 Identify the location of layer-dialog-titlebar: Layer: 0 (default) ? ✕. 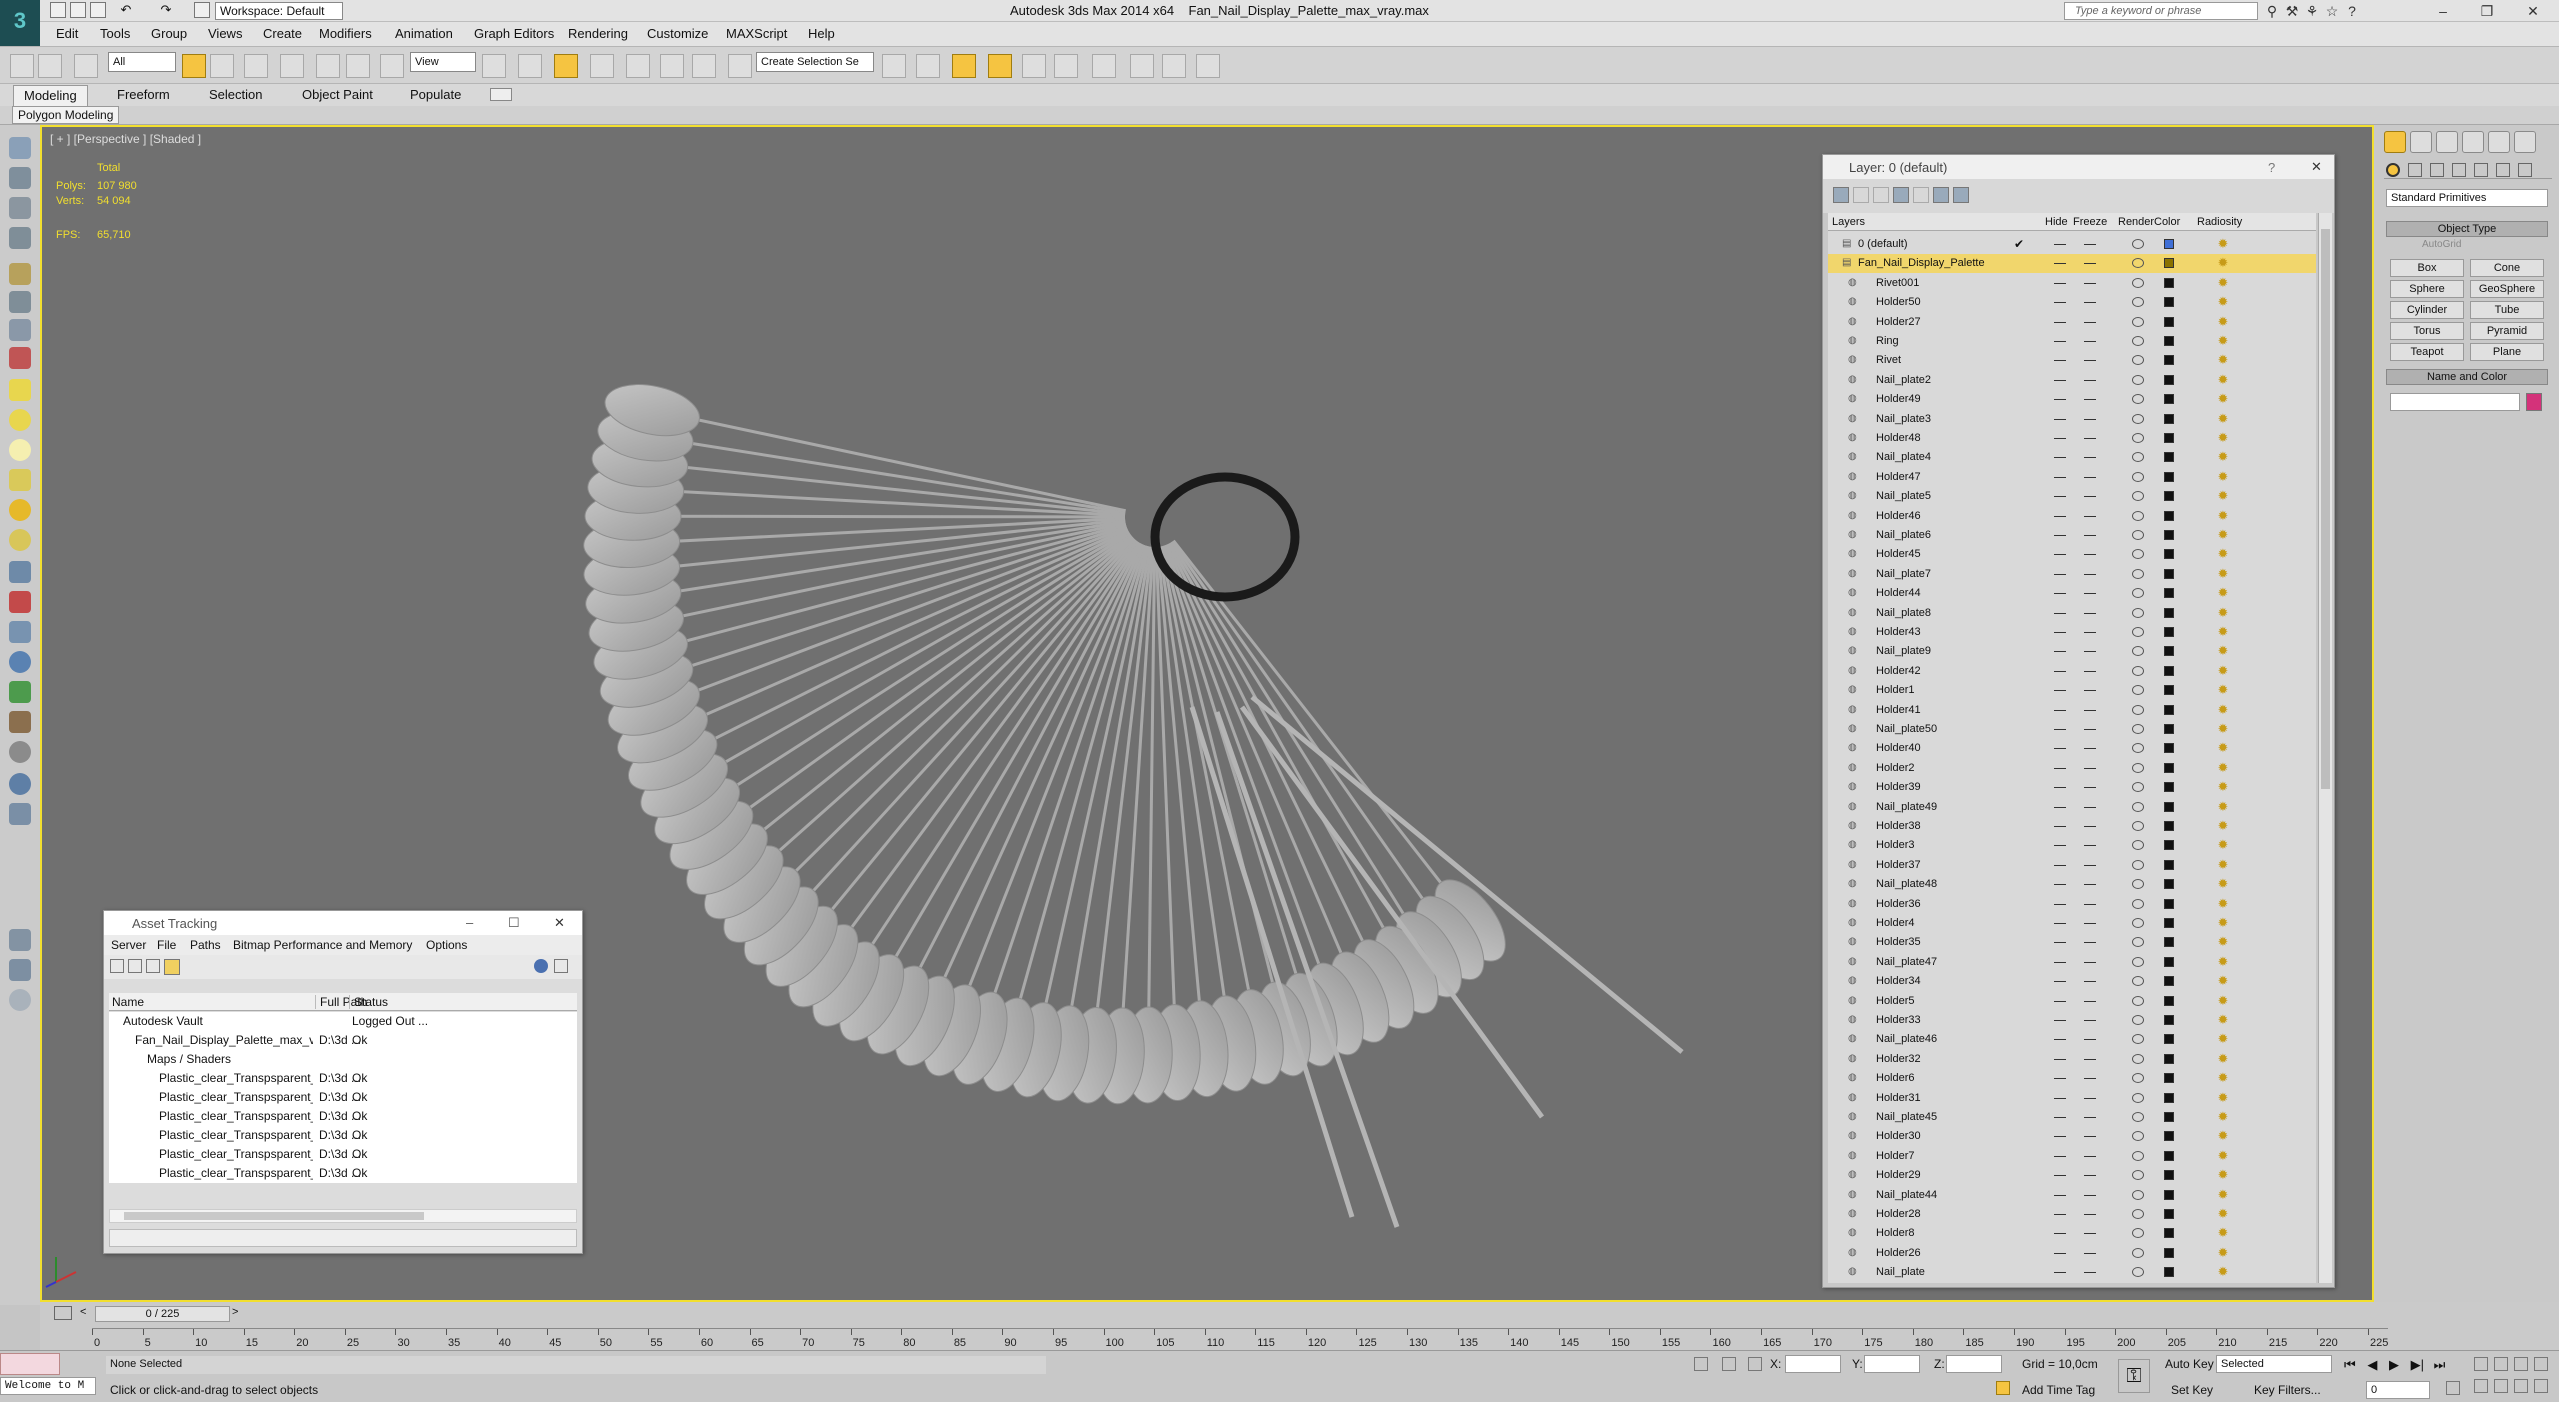
(2078, 167).